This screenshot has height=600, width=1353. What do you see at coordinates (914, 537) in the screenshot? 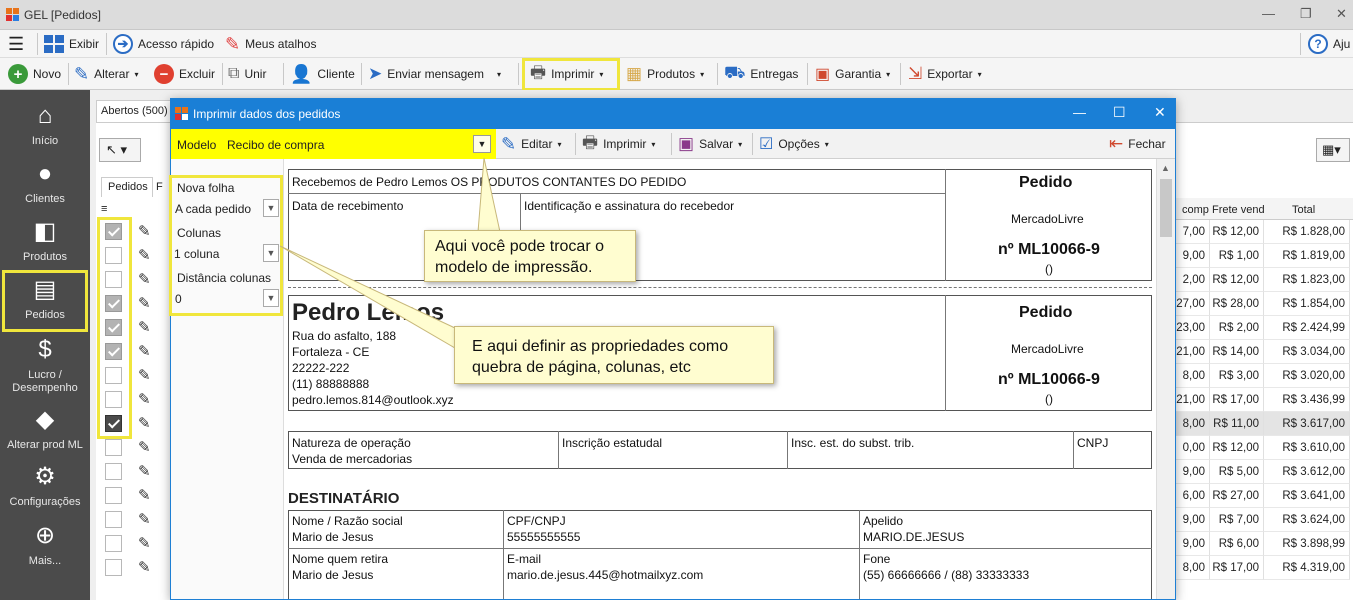
I see `apelido-value: MARIO.DE.JESUS` at bounding box center [914, 537].